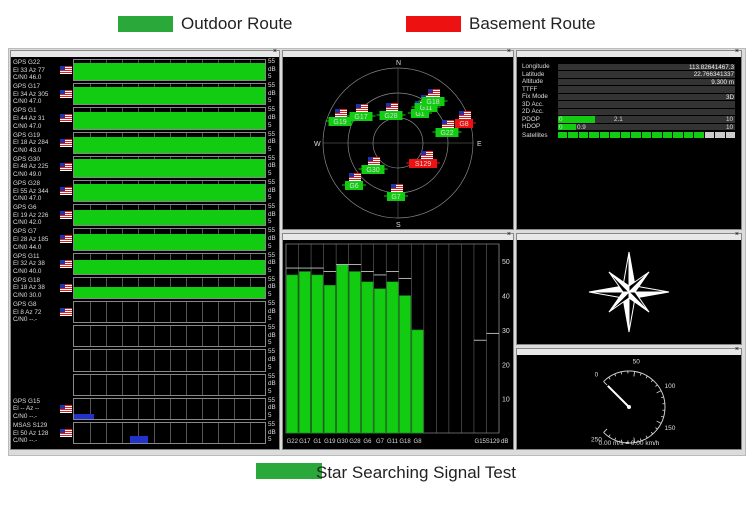 The image size is (750, 509). Describe the element at coordinates (361, 112) in the screenshot. I see `satellite-marker: G17` at that location.